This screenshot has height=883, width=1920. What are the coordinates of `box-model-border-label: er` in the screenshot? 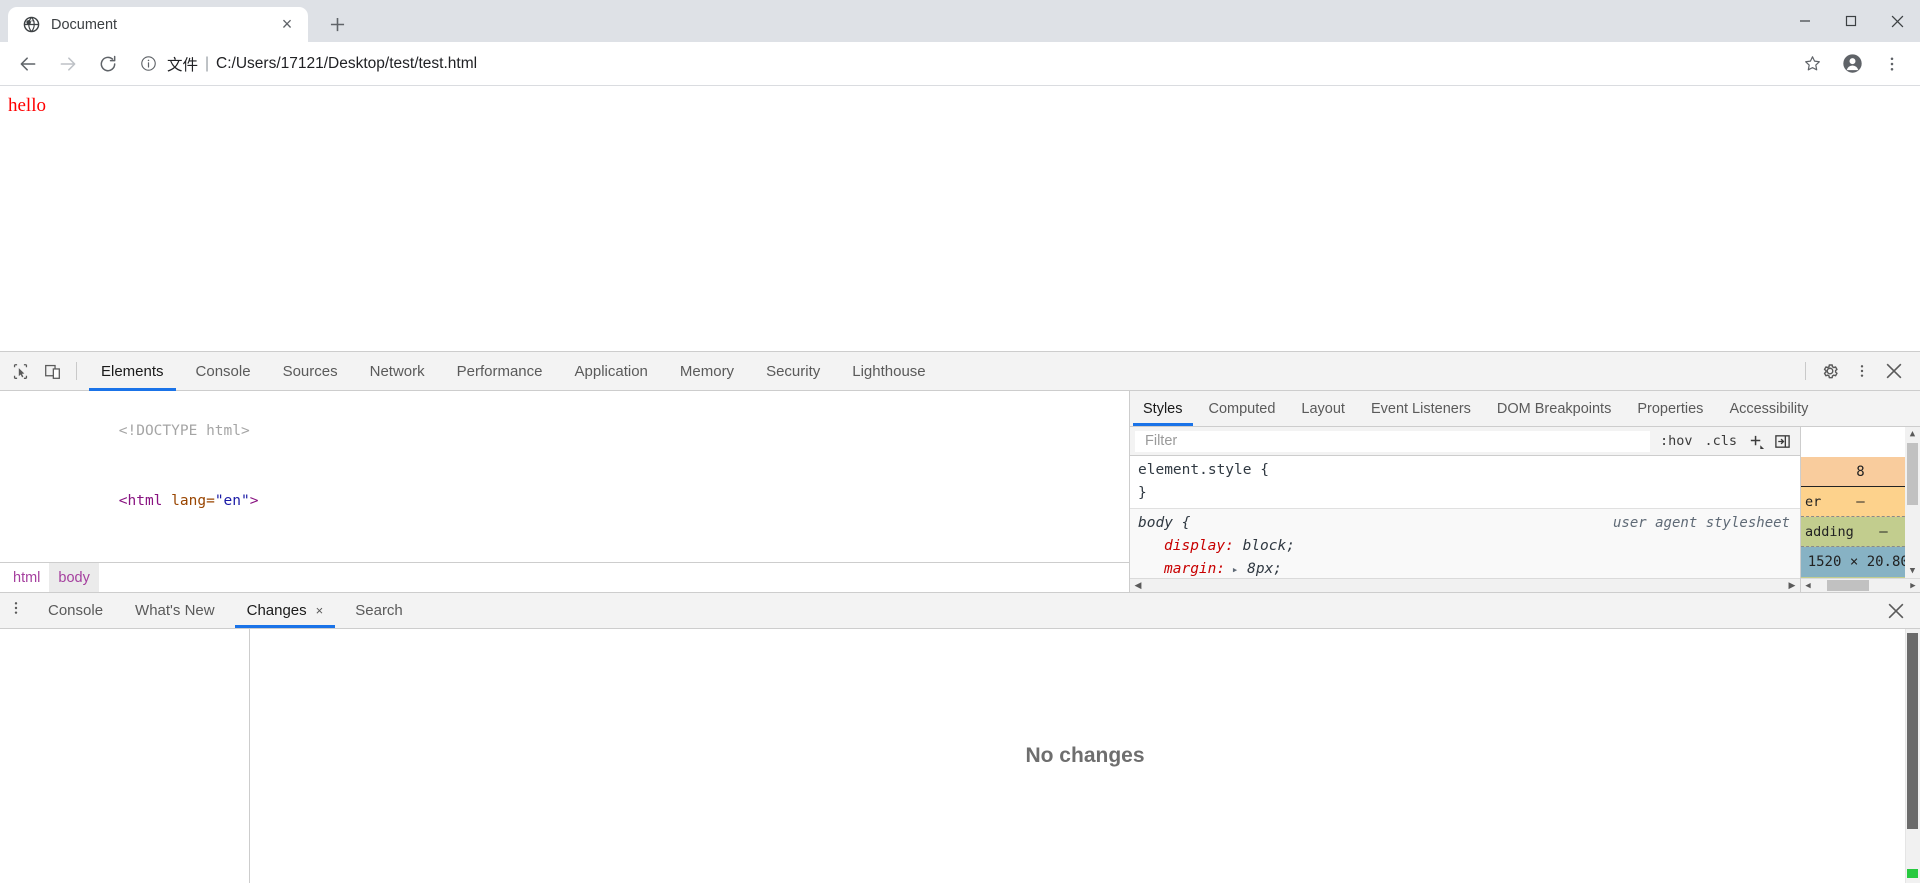 It's located at (1813, 501).